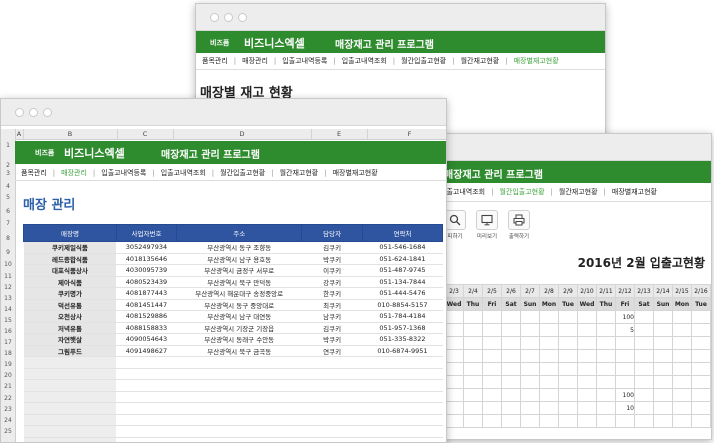 The height and width of the screenshot is (443, 714). Describe the element at coordinates (304, 61) in the screenshot. I see `menu-item: 입출고내역등록` at that location.